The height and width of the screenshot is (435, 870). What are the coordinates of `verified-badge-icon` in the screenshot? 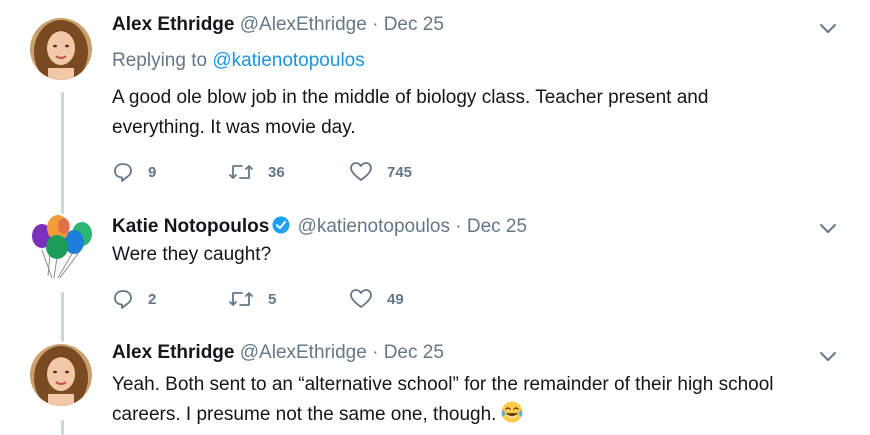 It's located at (281, 225).